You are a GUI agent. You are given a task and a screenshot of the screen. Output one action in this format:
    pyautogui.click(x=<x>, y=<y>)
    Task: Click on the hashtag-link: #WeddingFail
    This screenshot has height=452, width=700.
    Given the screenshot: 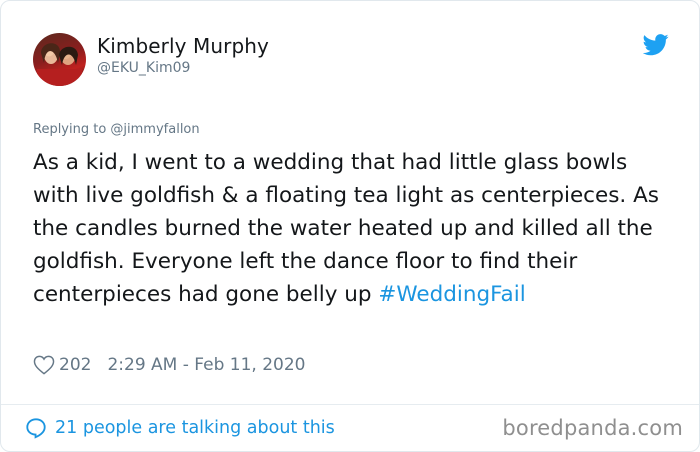 What is the action you would take?
    pyautogui.click(x=451, y=294)
    